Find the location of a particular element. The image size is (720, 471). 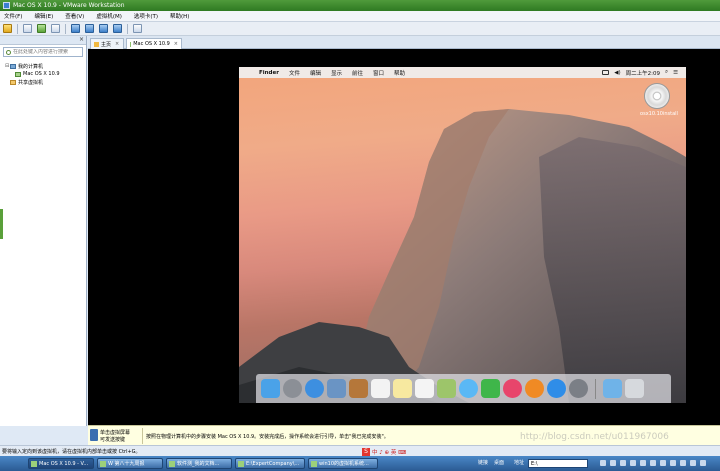

library-panel: × ⊟ 我的计算机 Mac OS X 10.9 共享虚拟机 is located at coordinates (43, 231).